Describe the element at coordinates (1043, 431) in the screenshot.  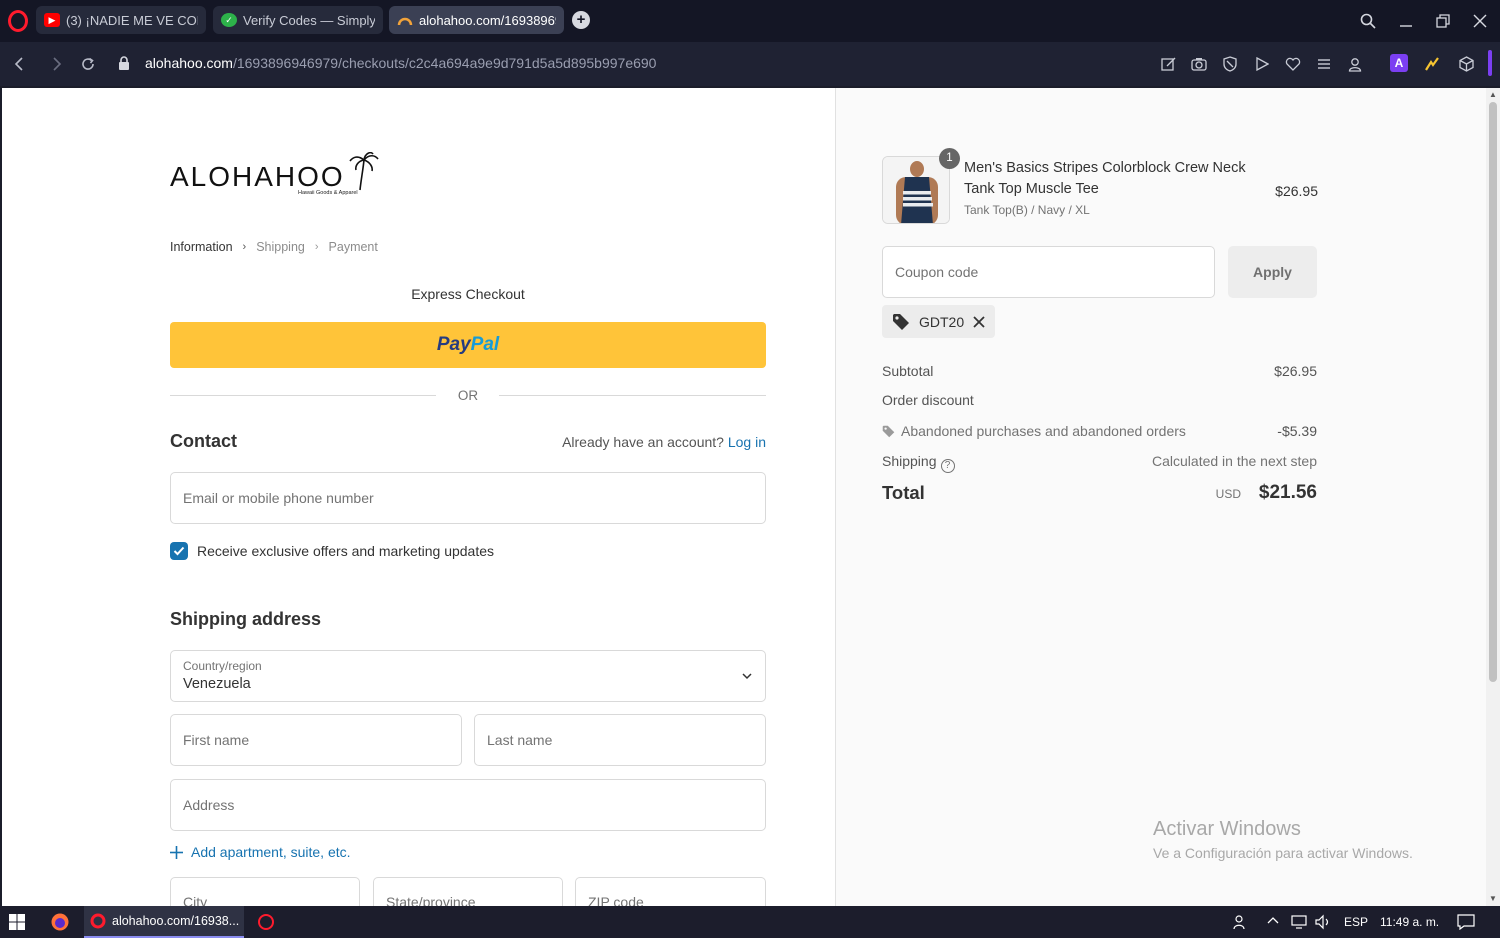
I see `discount-name: Abandoned purchases and abandoned orders` at that location.